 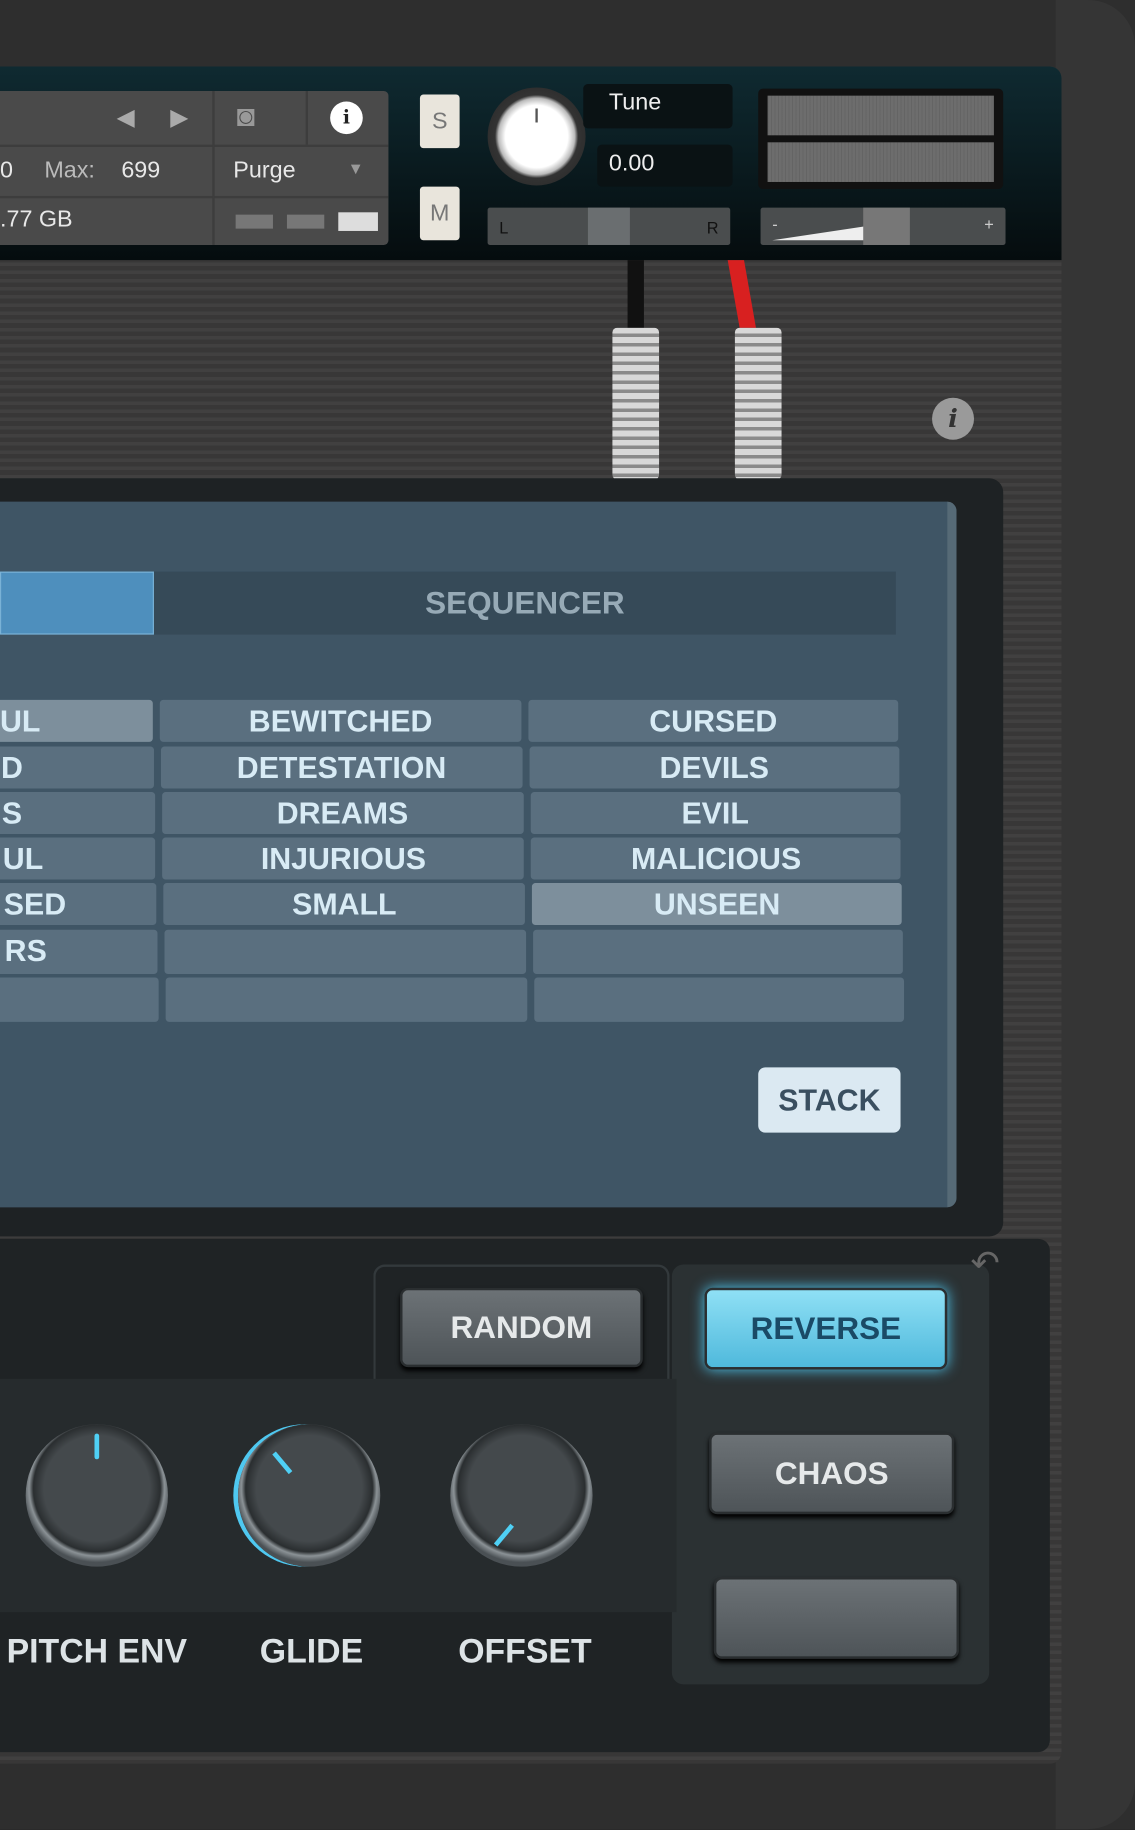 I want to click on memory-usage: .77 GB, so click(x=36, y=219).